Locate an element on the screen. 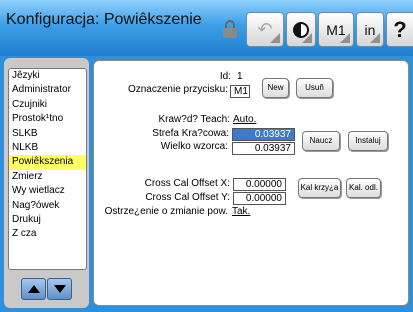 The width and height of the screenshot is (413, 312). menu-item-display: Wy wietlacz is located at coordinates (47, 191).